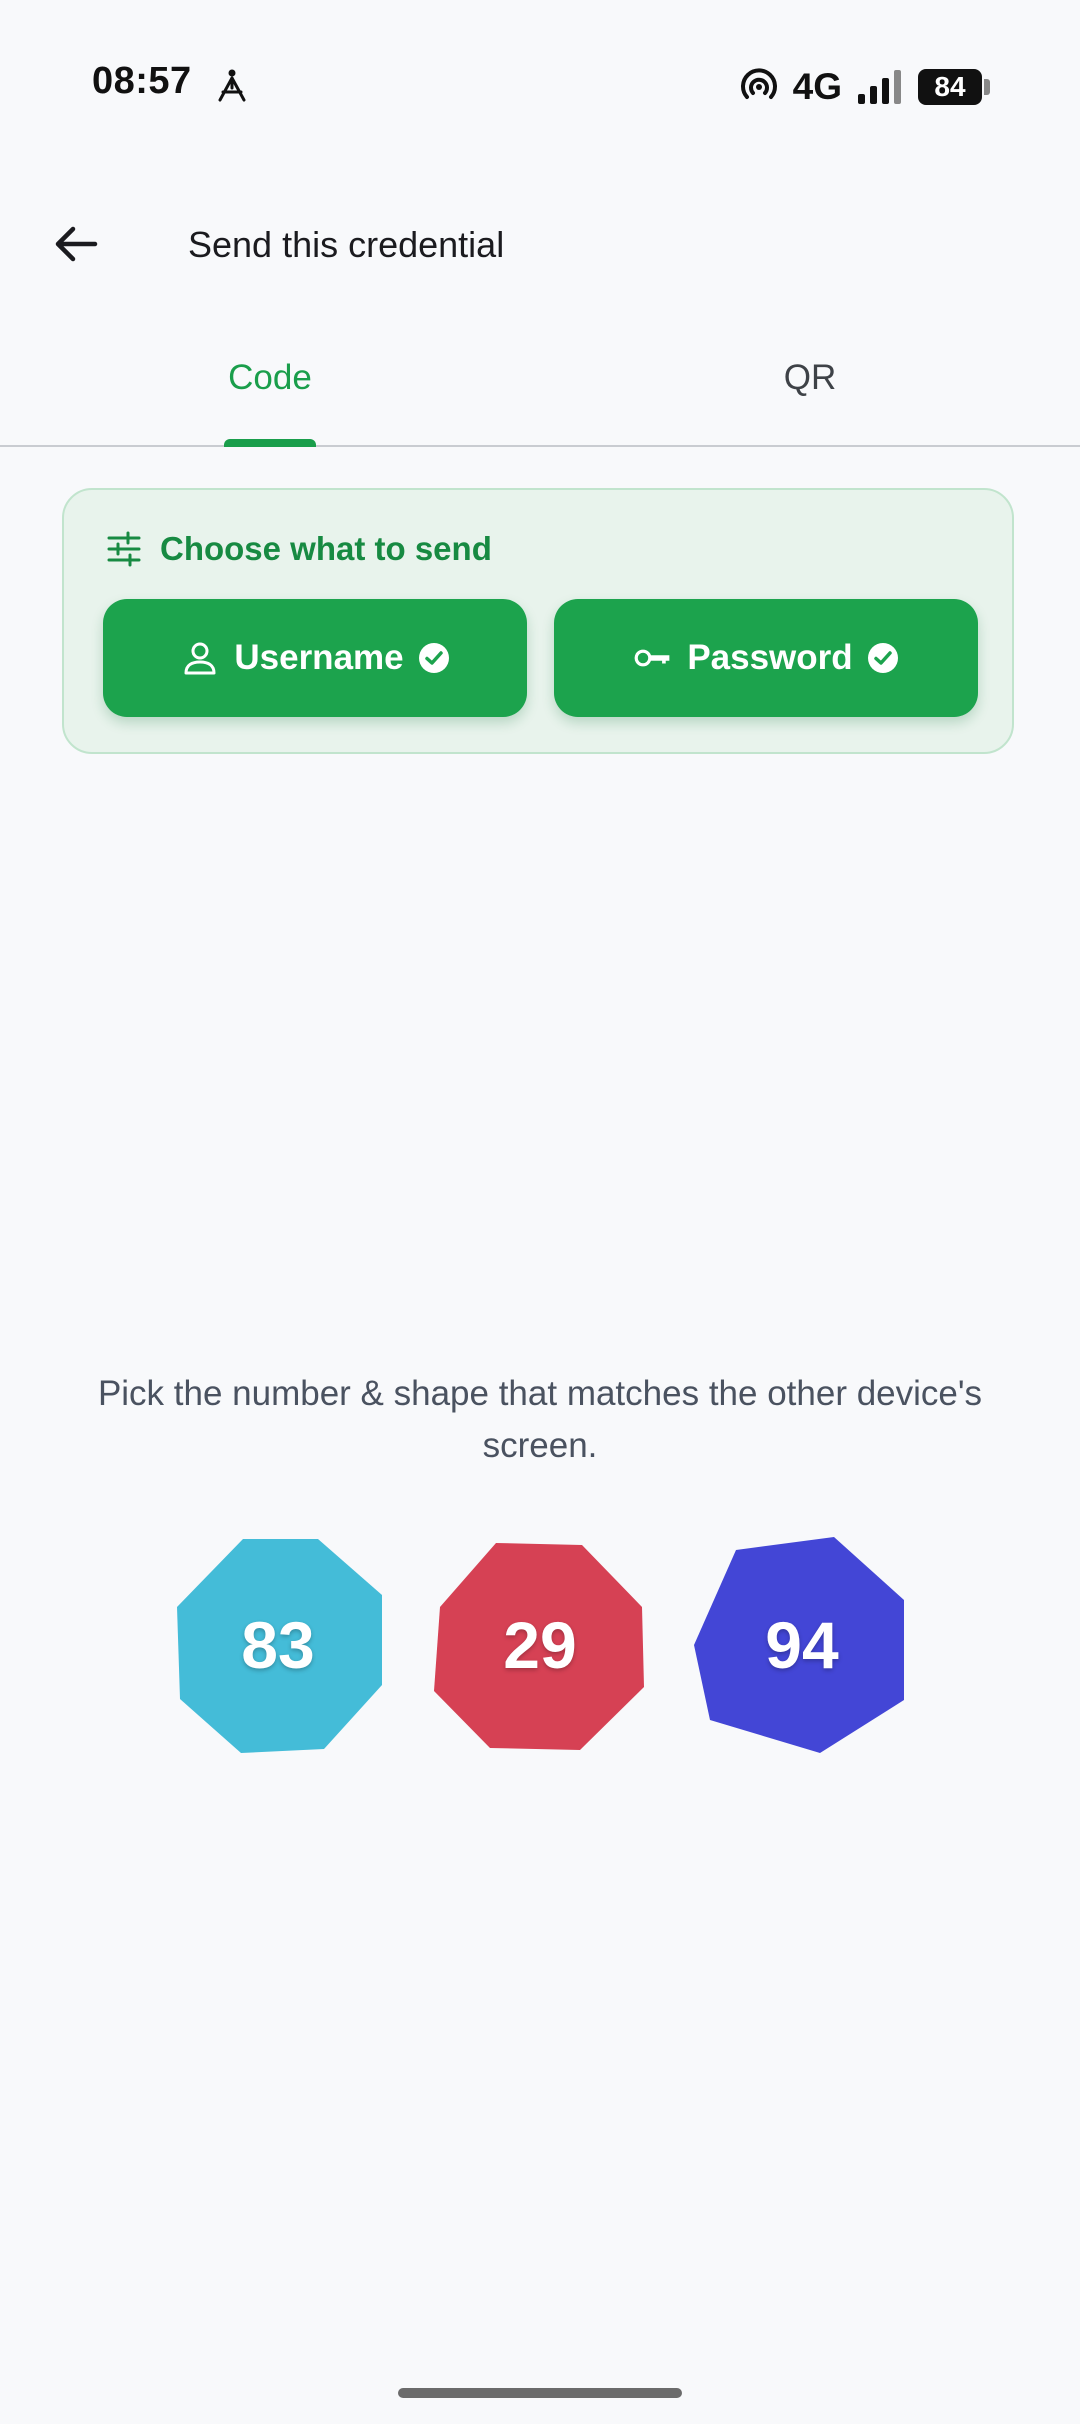 The width and height of the screenshot is (1080, 2424). I want to click on choose-label: Choose what to send, so click(326, 548).